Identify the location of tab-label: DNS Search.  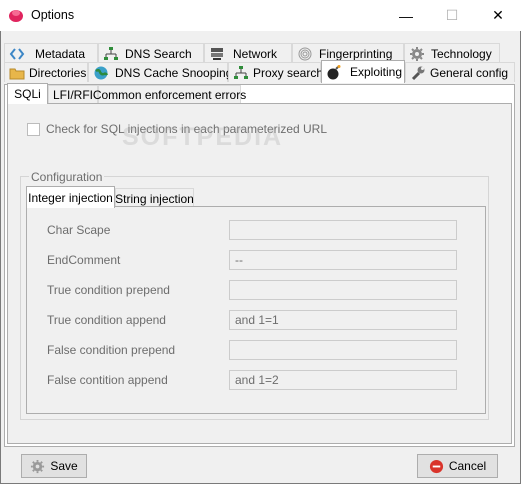
(158, 53).